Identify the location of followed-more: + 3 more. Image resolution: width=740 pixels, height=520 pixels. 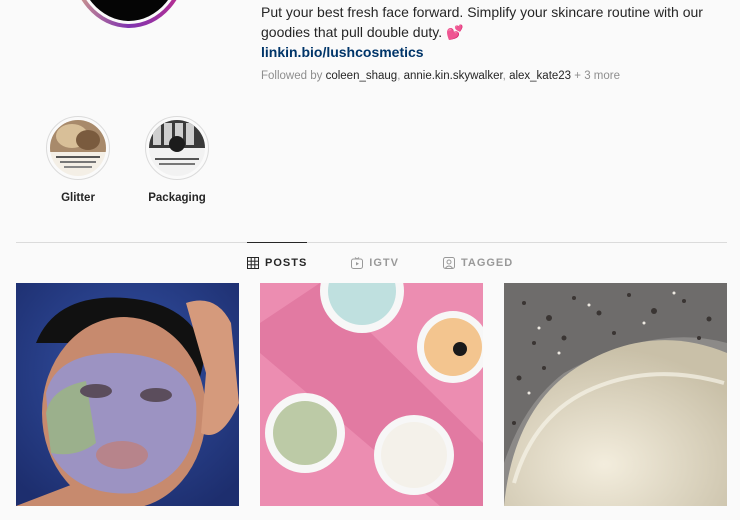
(597, 76).